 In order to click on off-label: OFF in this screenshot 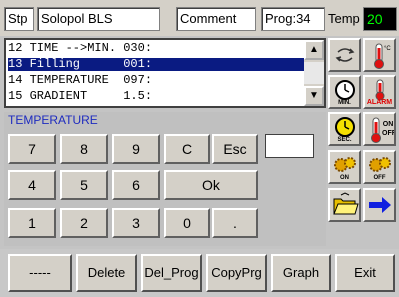, I will do `click(379, 178)`.